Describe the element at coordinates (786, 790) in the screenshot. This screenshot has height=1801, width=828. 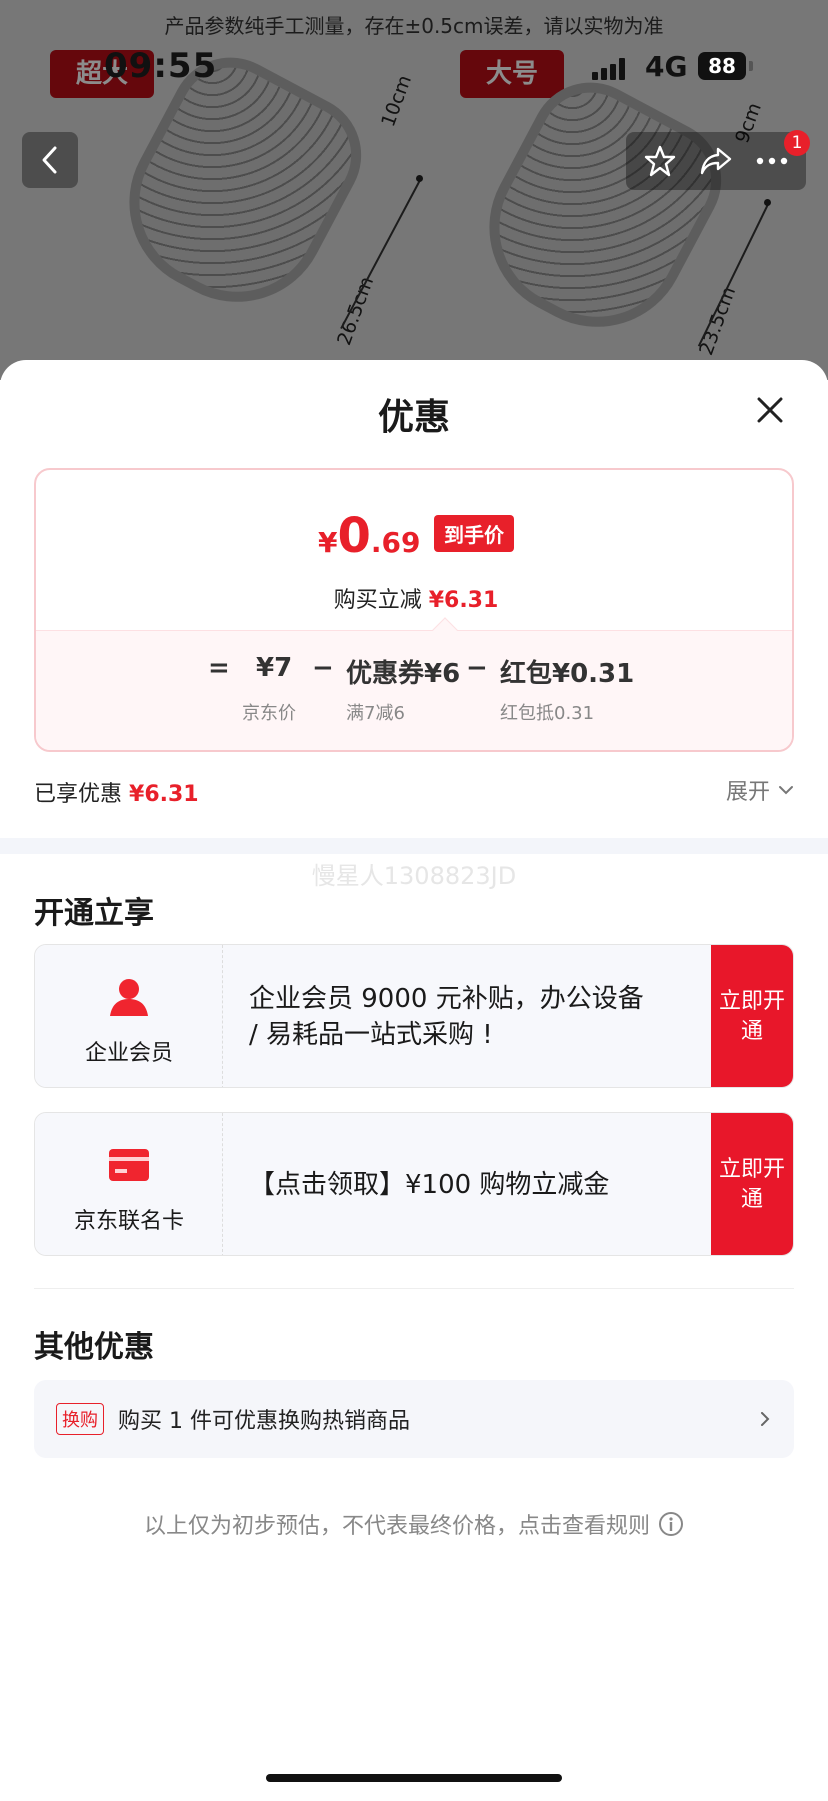
I see `chevron-down-icon` at that location.